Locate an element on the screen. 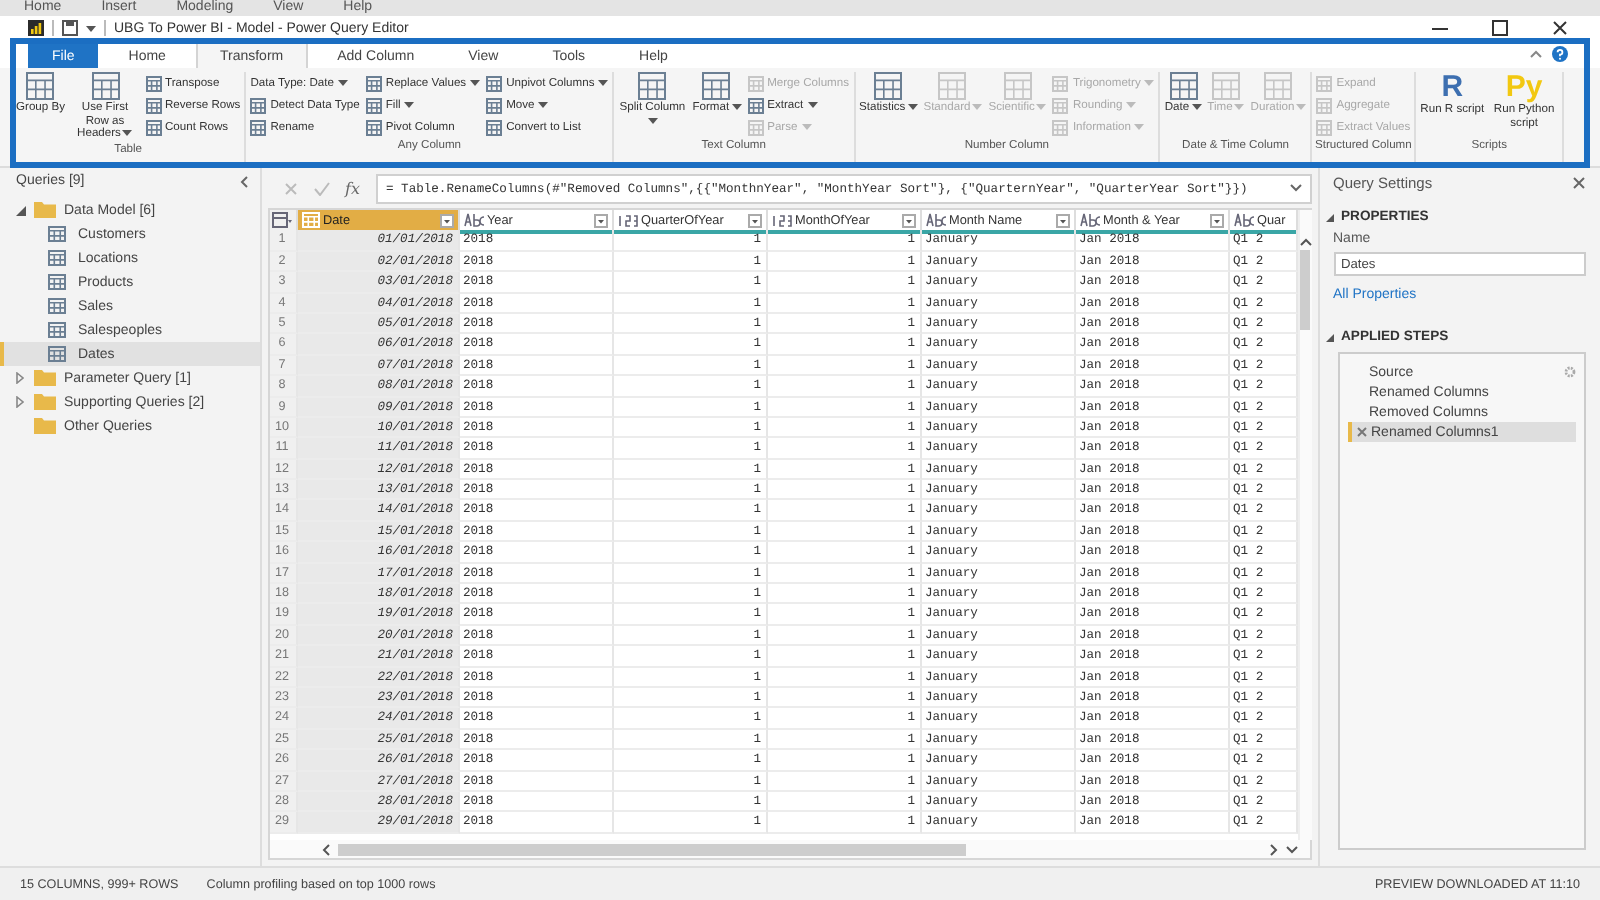  save-icon is located at coordinates (70, 28).